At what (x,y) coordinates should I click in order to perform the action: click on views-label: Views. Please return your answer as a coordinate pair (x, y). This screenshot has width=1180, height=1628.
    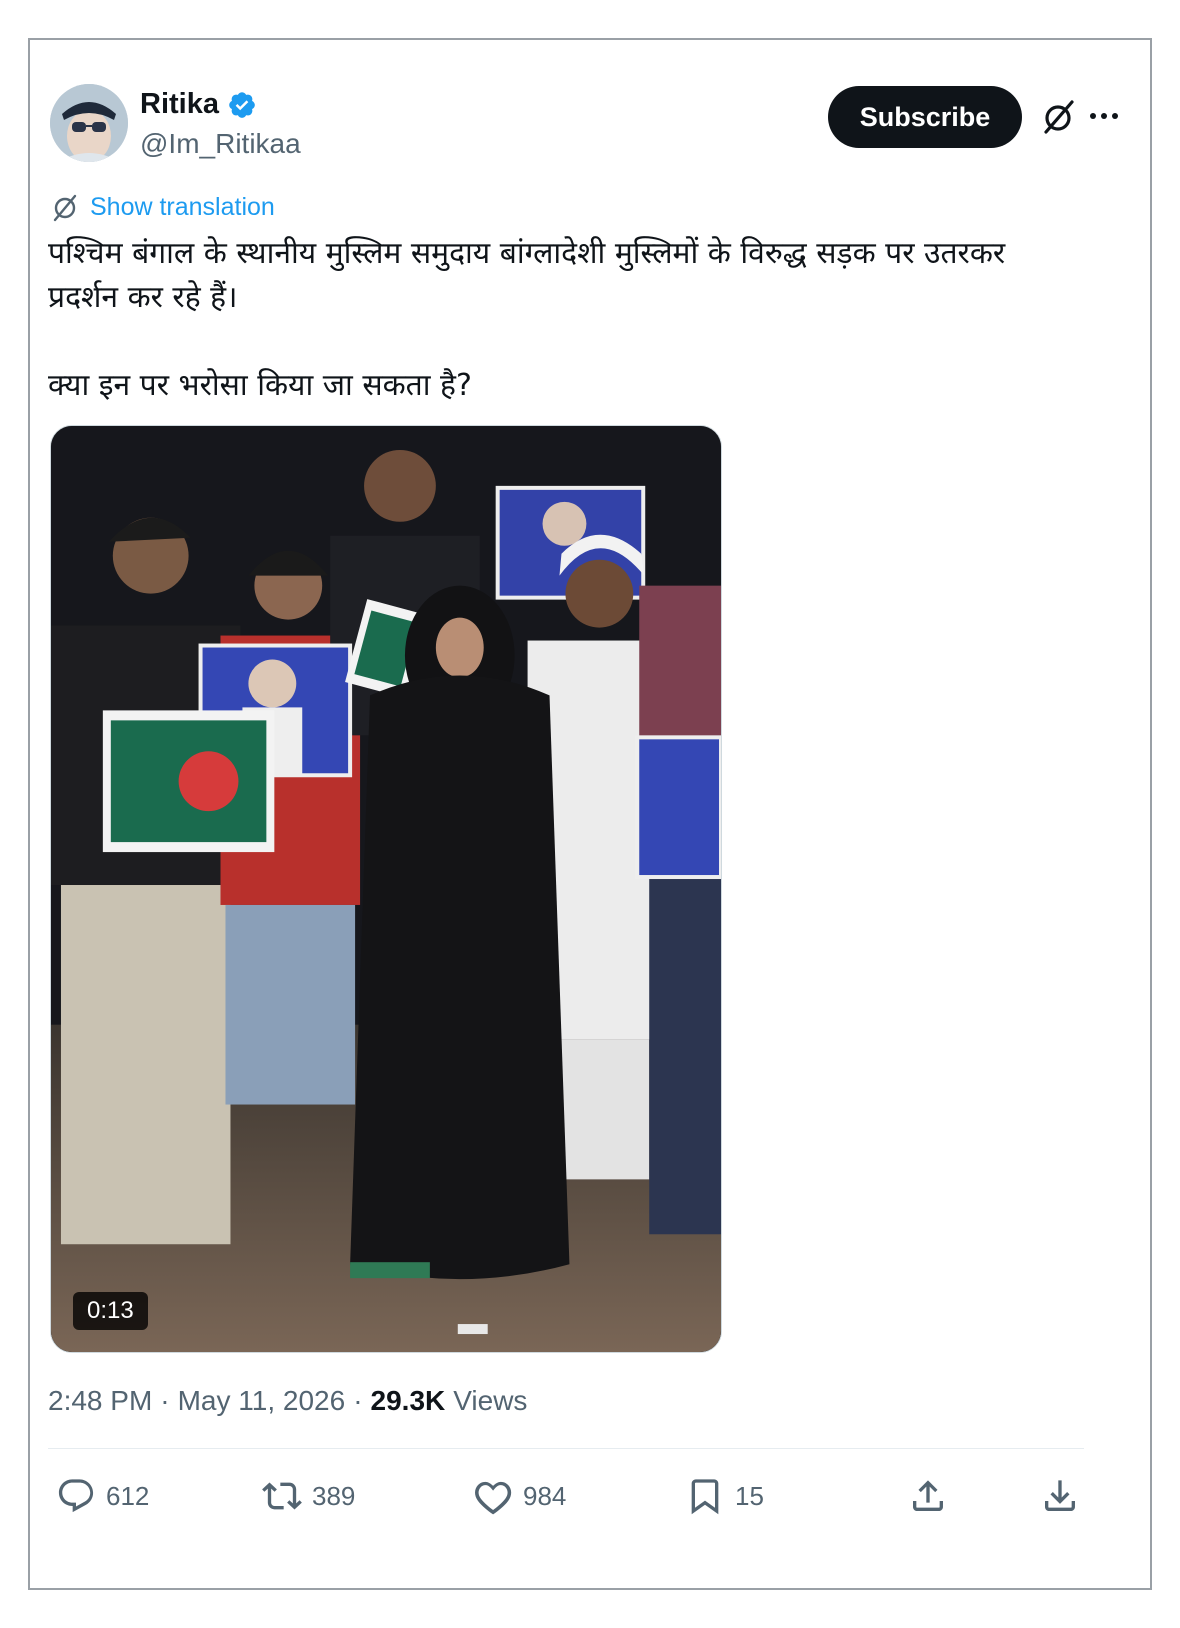
    Looking at the image, I should click on (490, 1400).